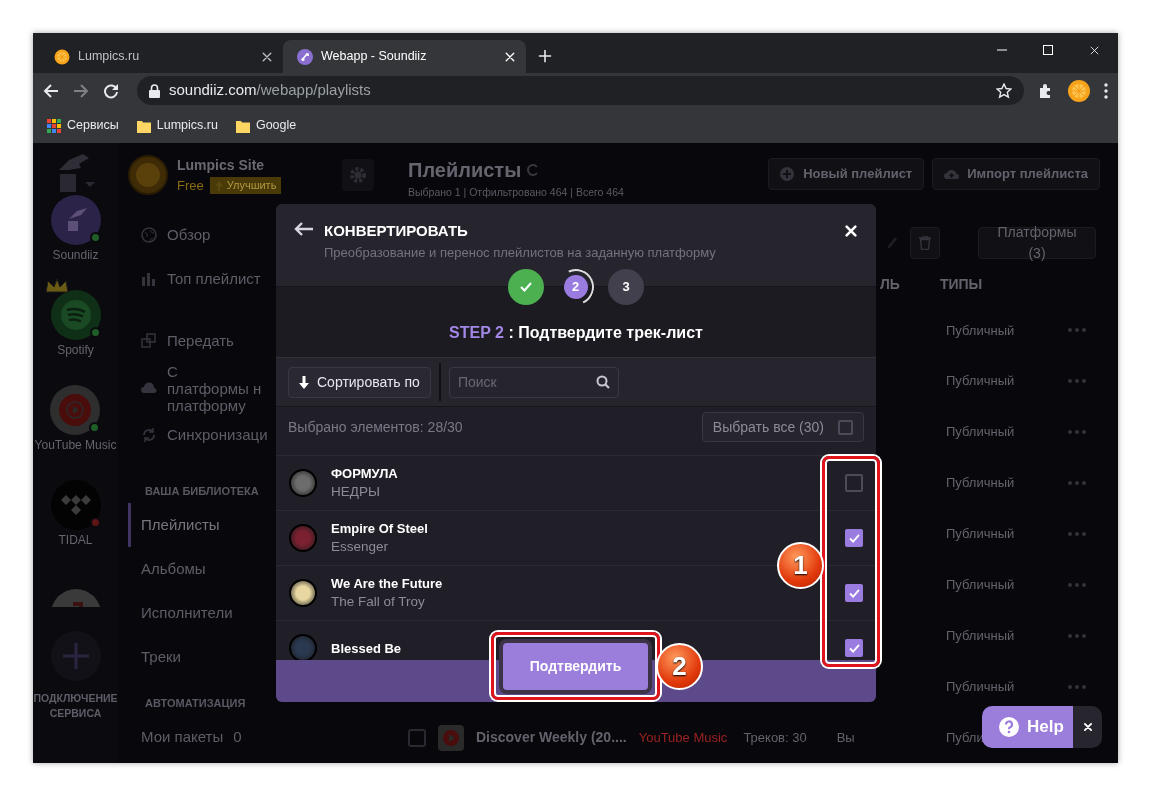 The image size is (1151, 796). I want to click on nav-item: Передать, so click(184, 341).